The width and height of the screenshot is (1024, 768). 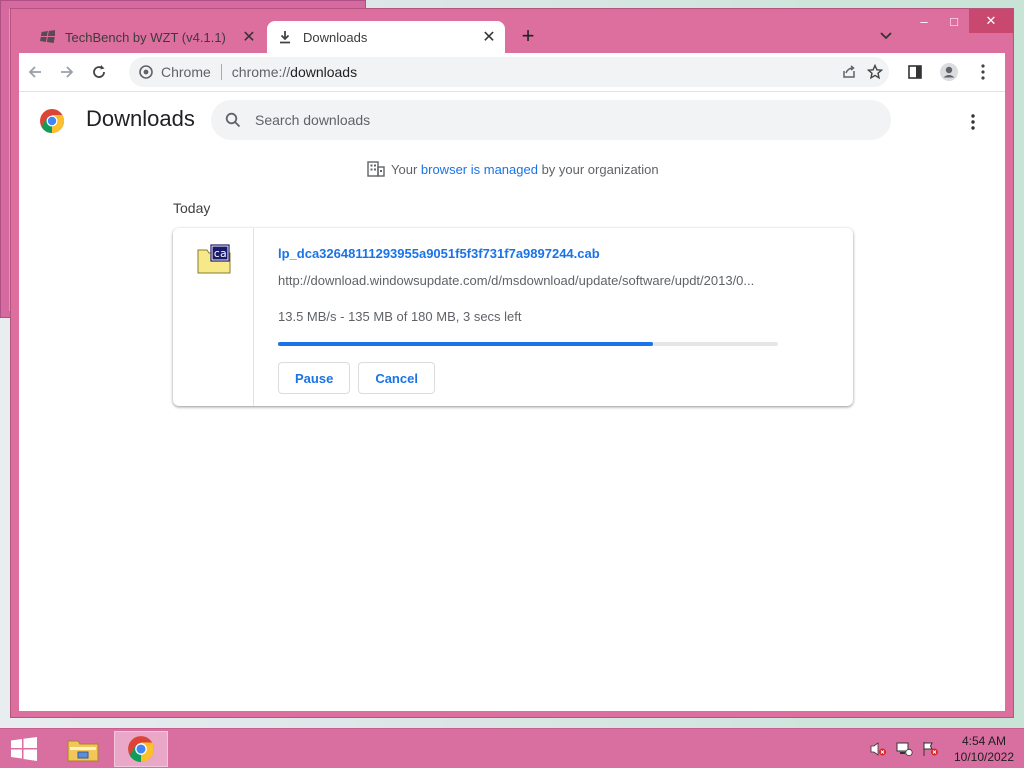 I want to click on downloads-more-actions-icon, so click(x=973, y=122).